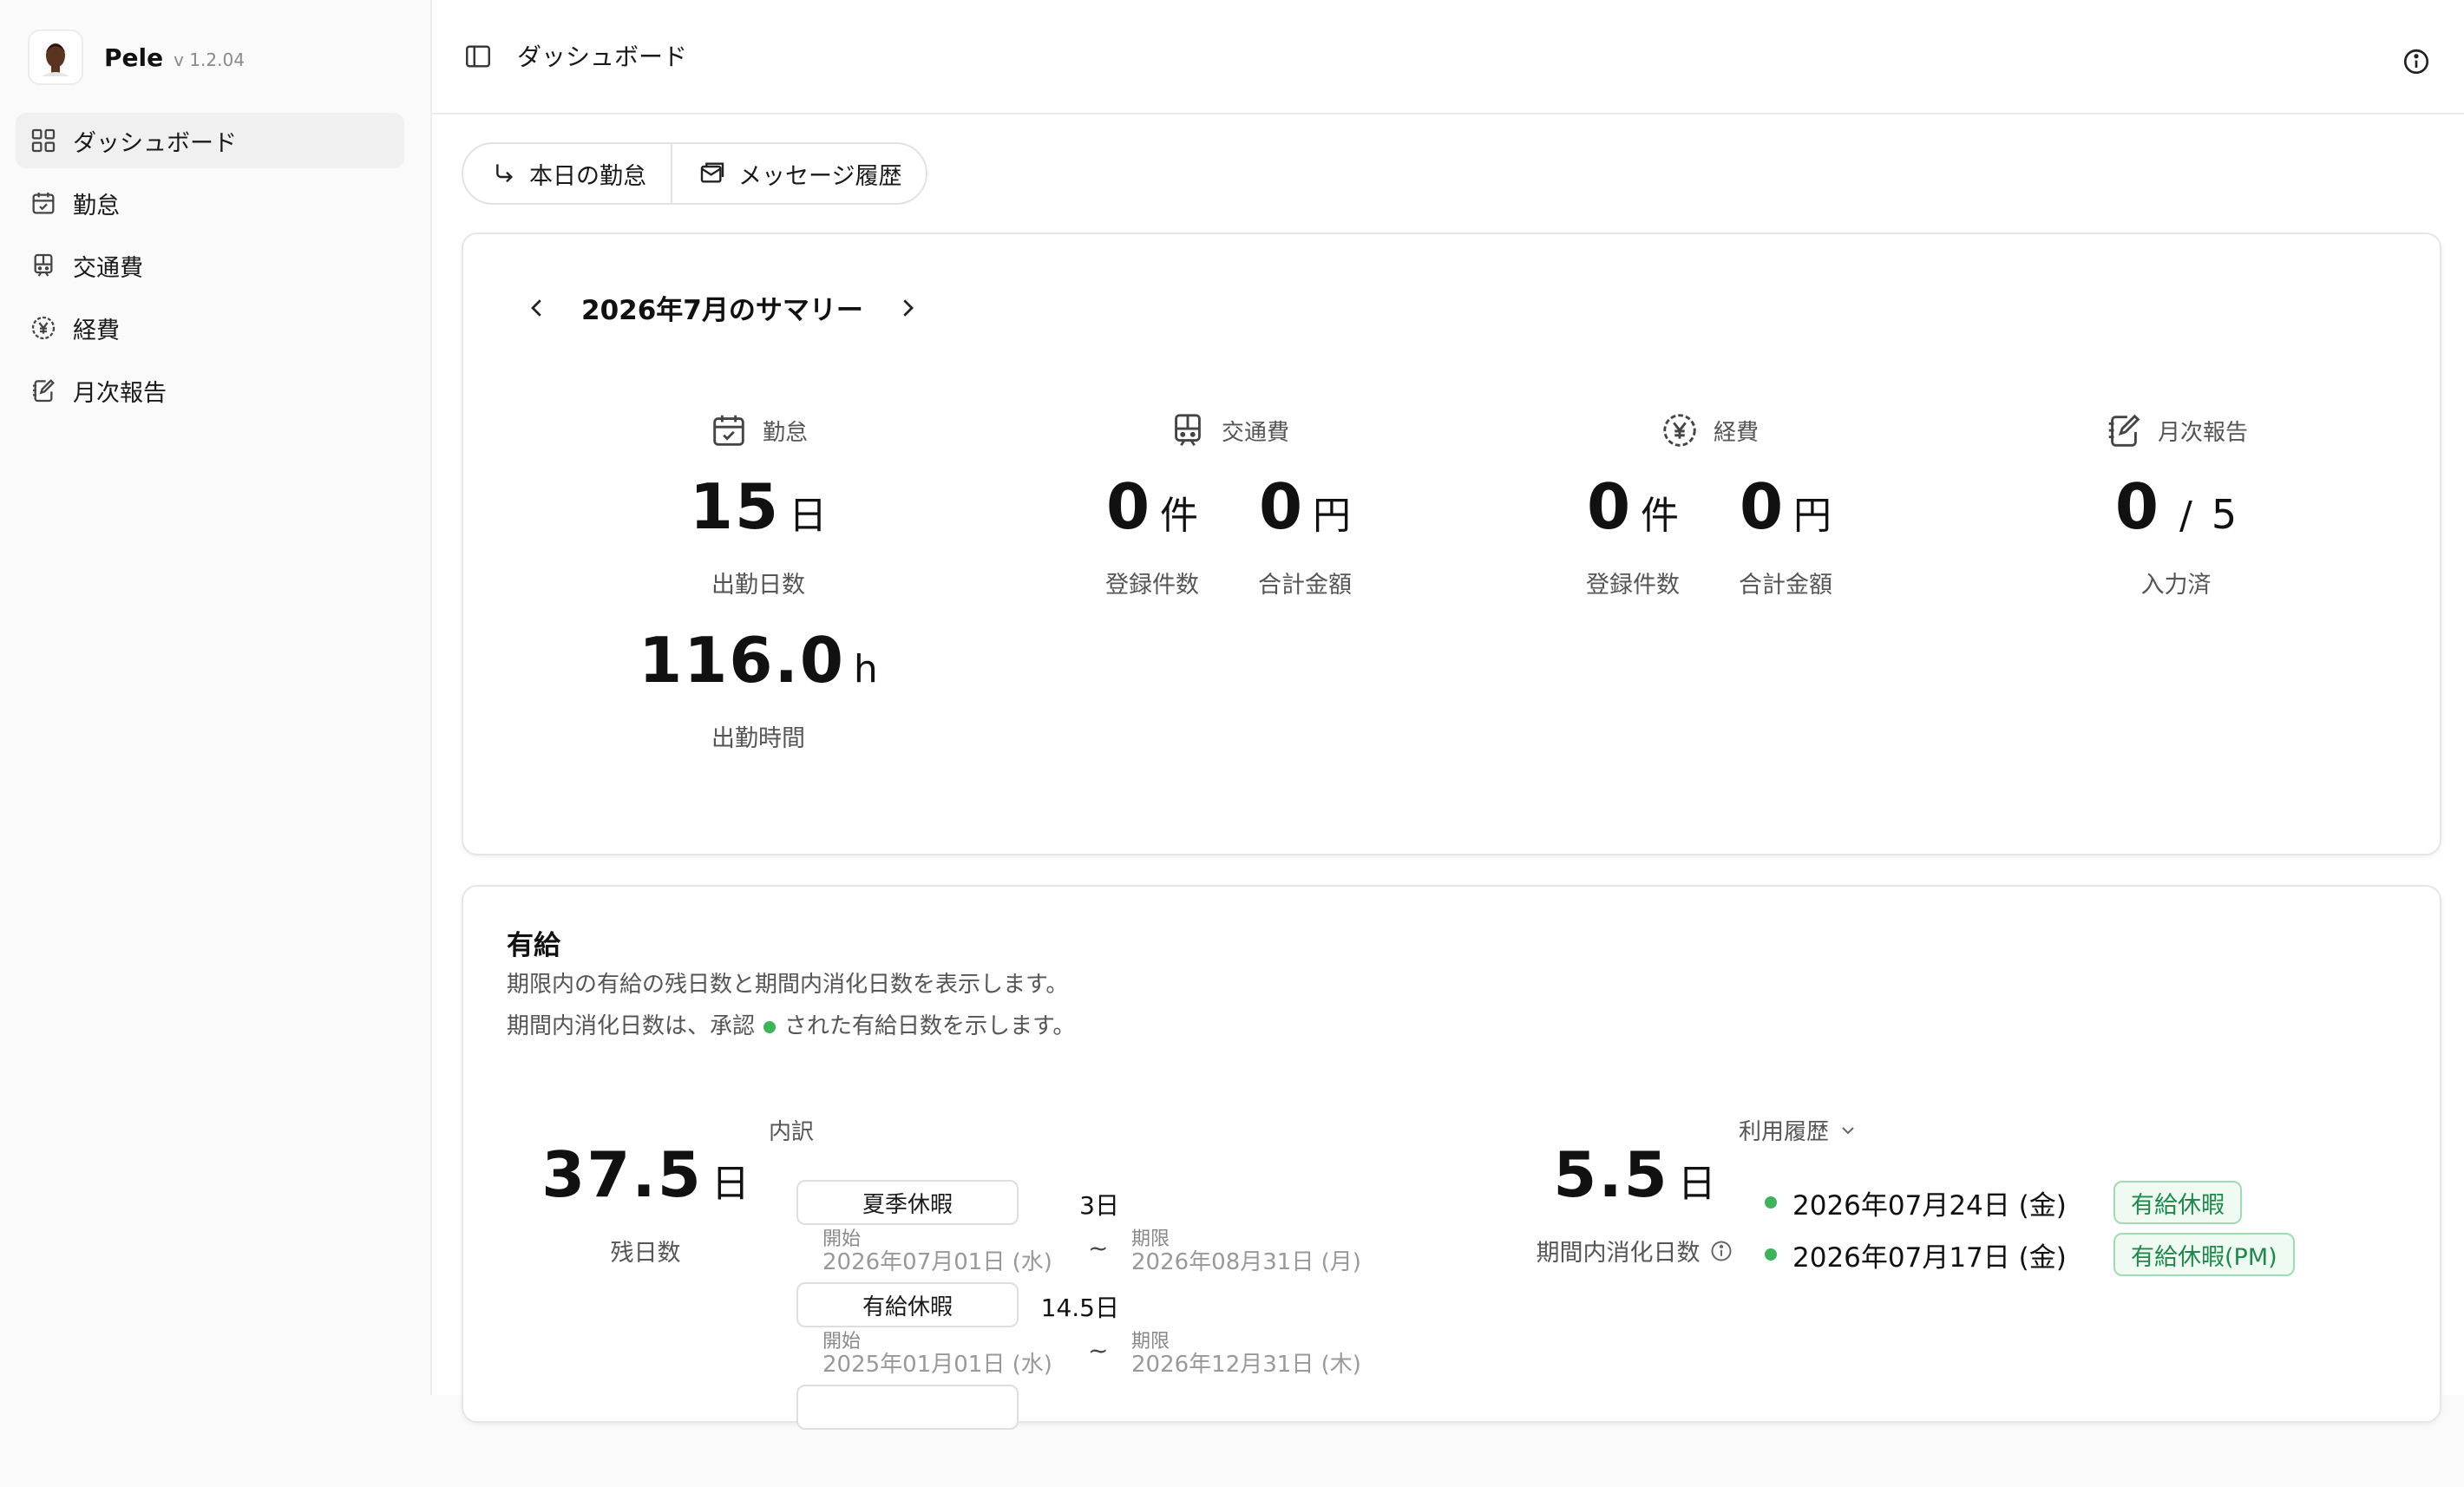  I want to click on history-row: 2026年07月24日 (金) 有給休暇, so click(2003, 1202).